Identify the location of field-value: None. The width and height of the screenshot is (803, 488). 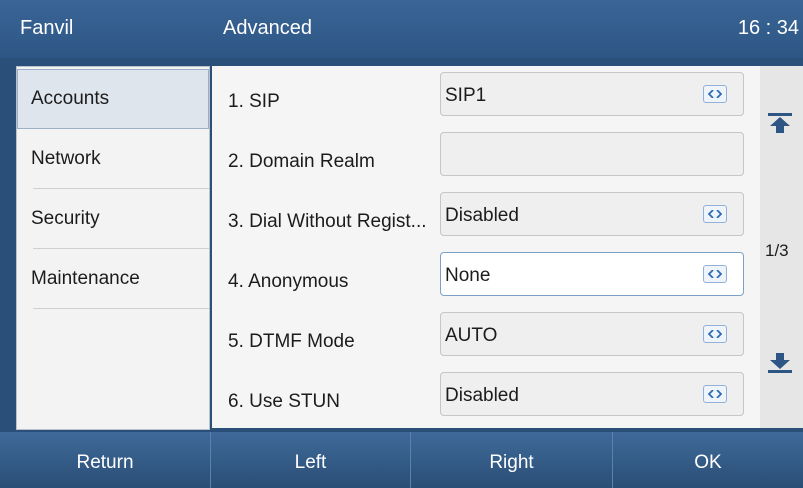
(468, 275).